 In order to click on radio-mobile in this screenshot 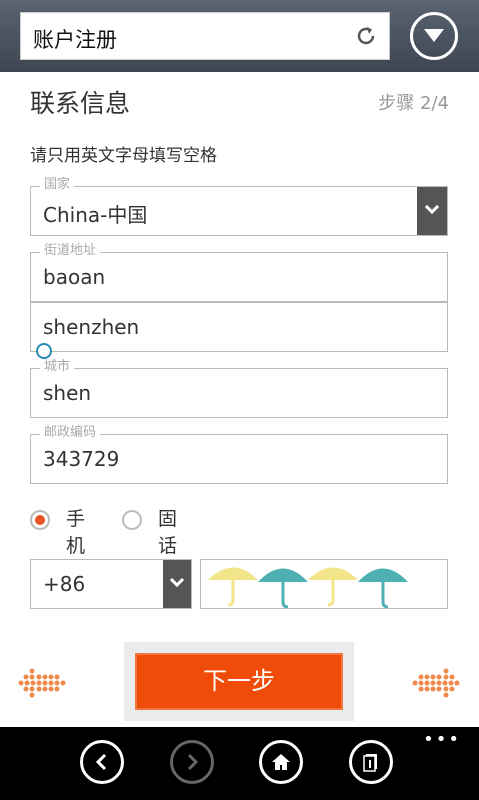, I will do `click(40, 520)`.